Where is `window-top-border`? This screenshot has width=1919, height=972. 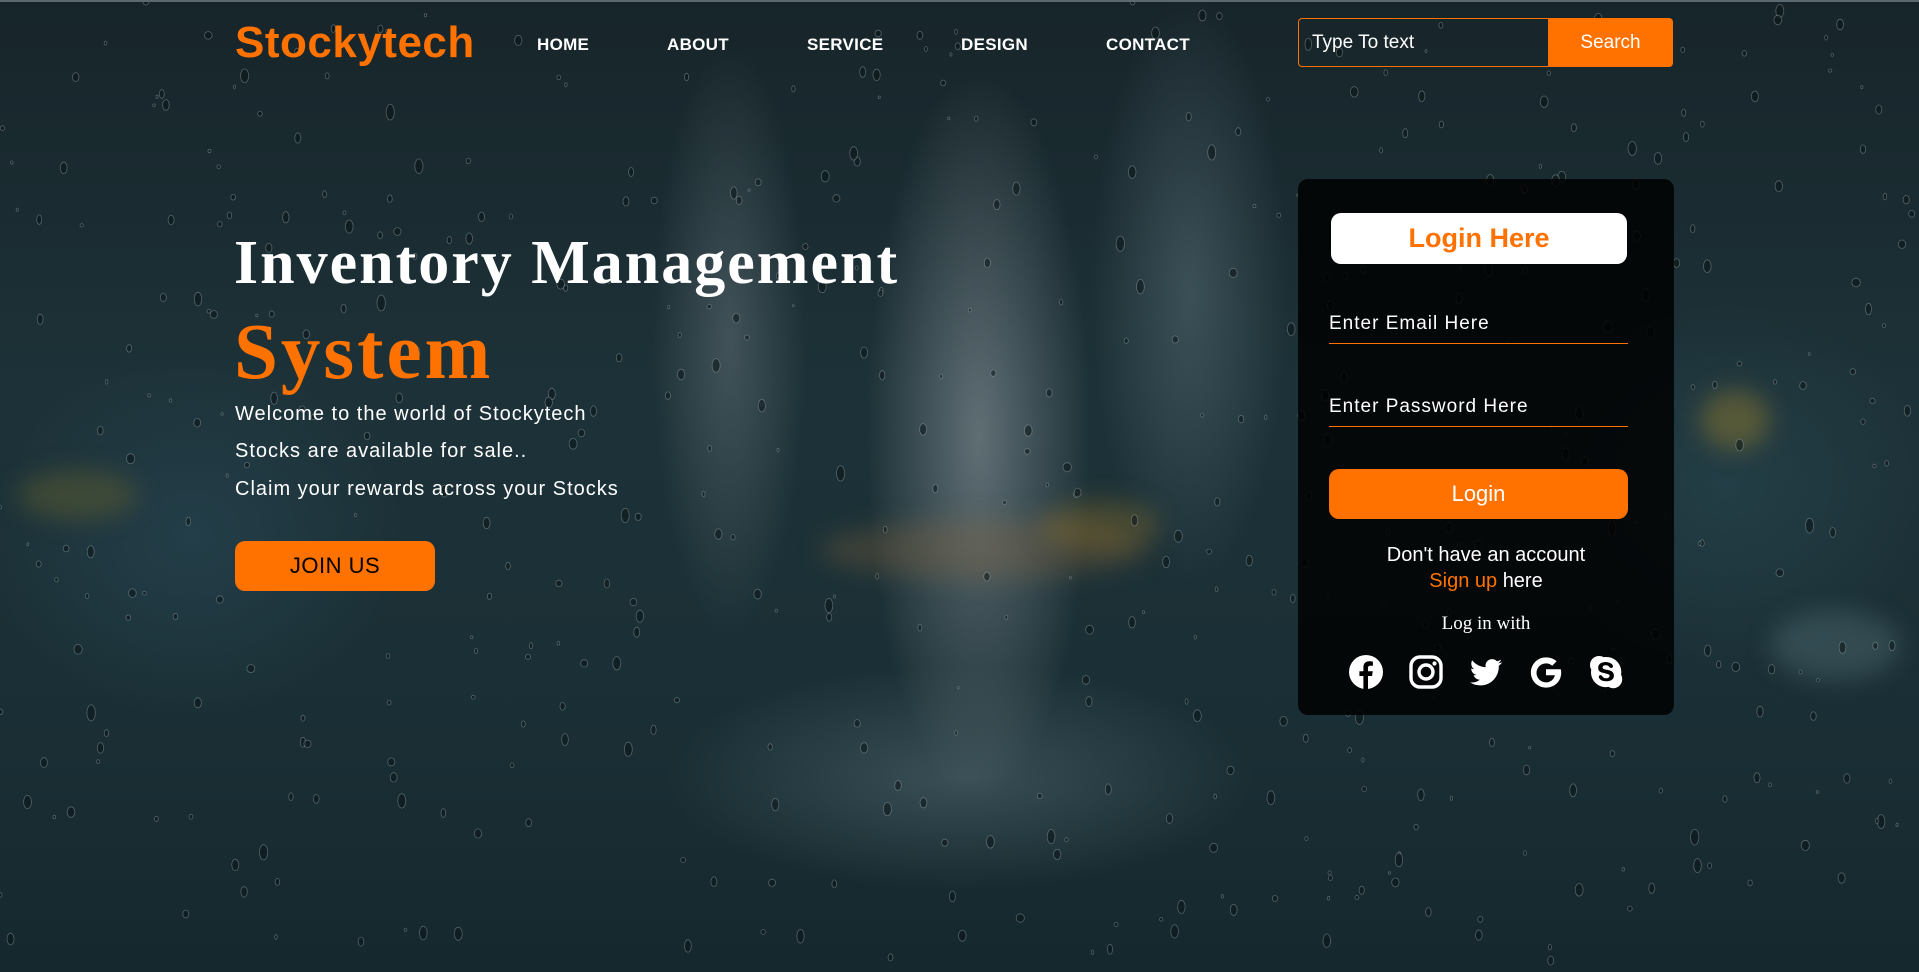
window-top-border is located at coordinates (959, 1).